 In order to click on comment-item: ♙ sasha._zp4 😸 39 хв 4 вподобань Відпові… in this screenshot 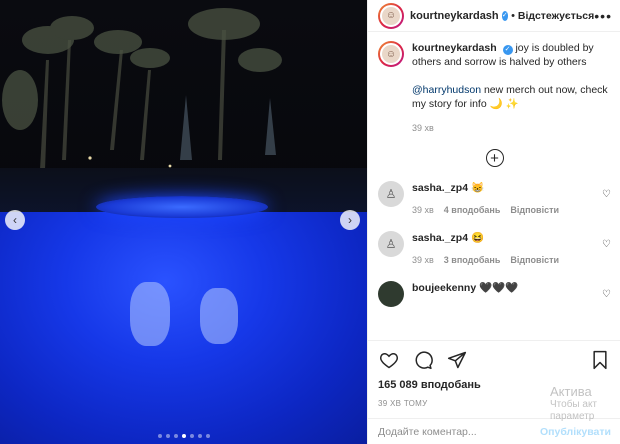, I will do `click(494, 199)`.